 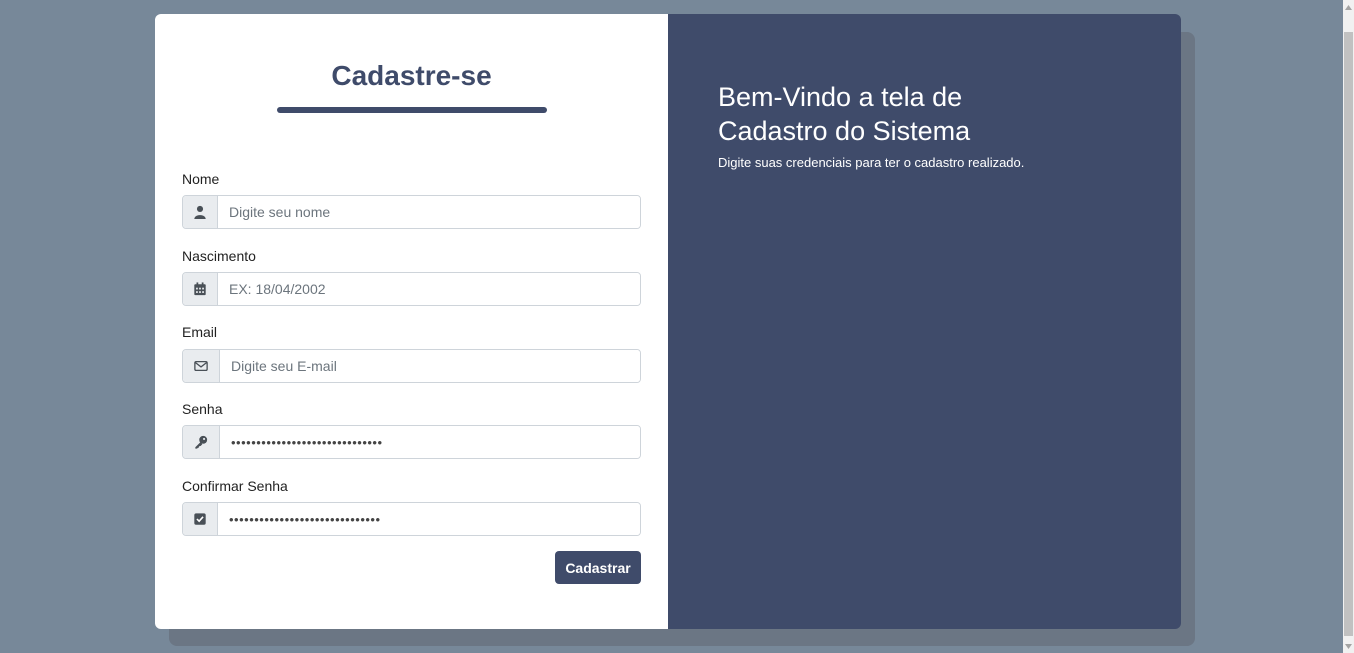 I want to click on confirm-password-input-group, so click(x=411, y=519).